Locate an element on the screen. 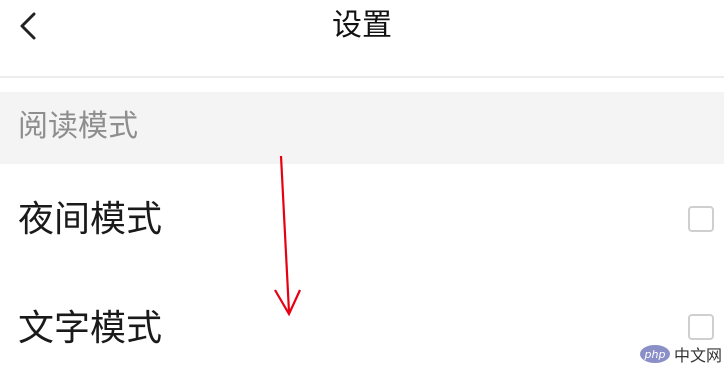  night-mode-checkbox is located at coordinates (701, 219).